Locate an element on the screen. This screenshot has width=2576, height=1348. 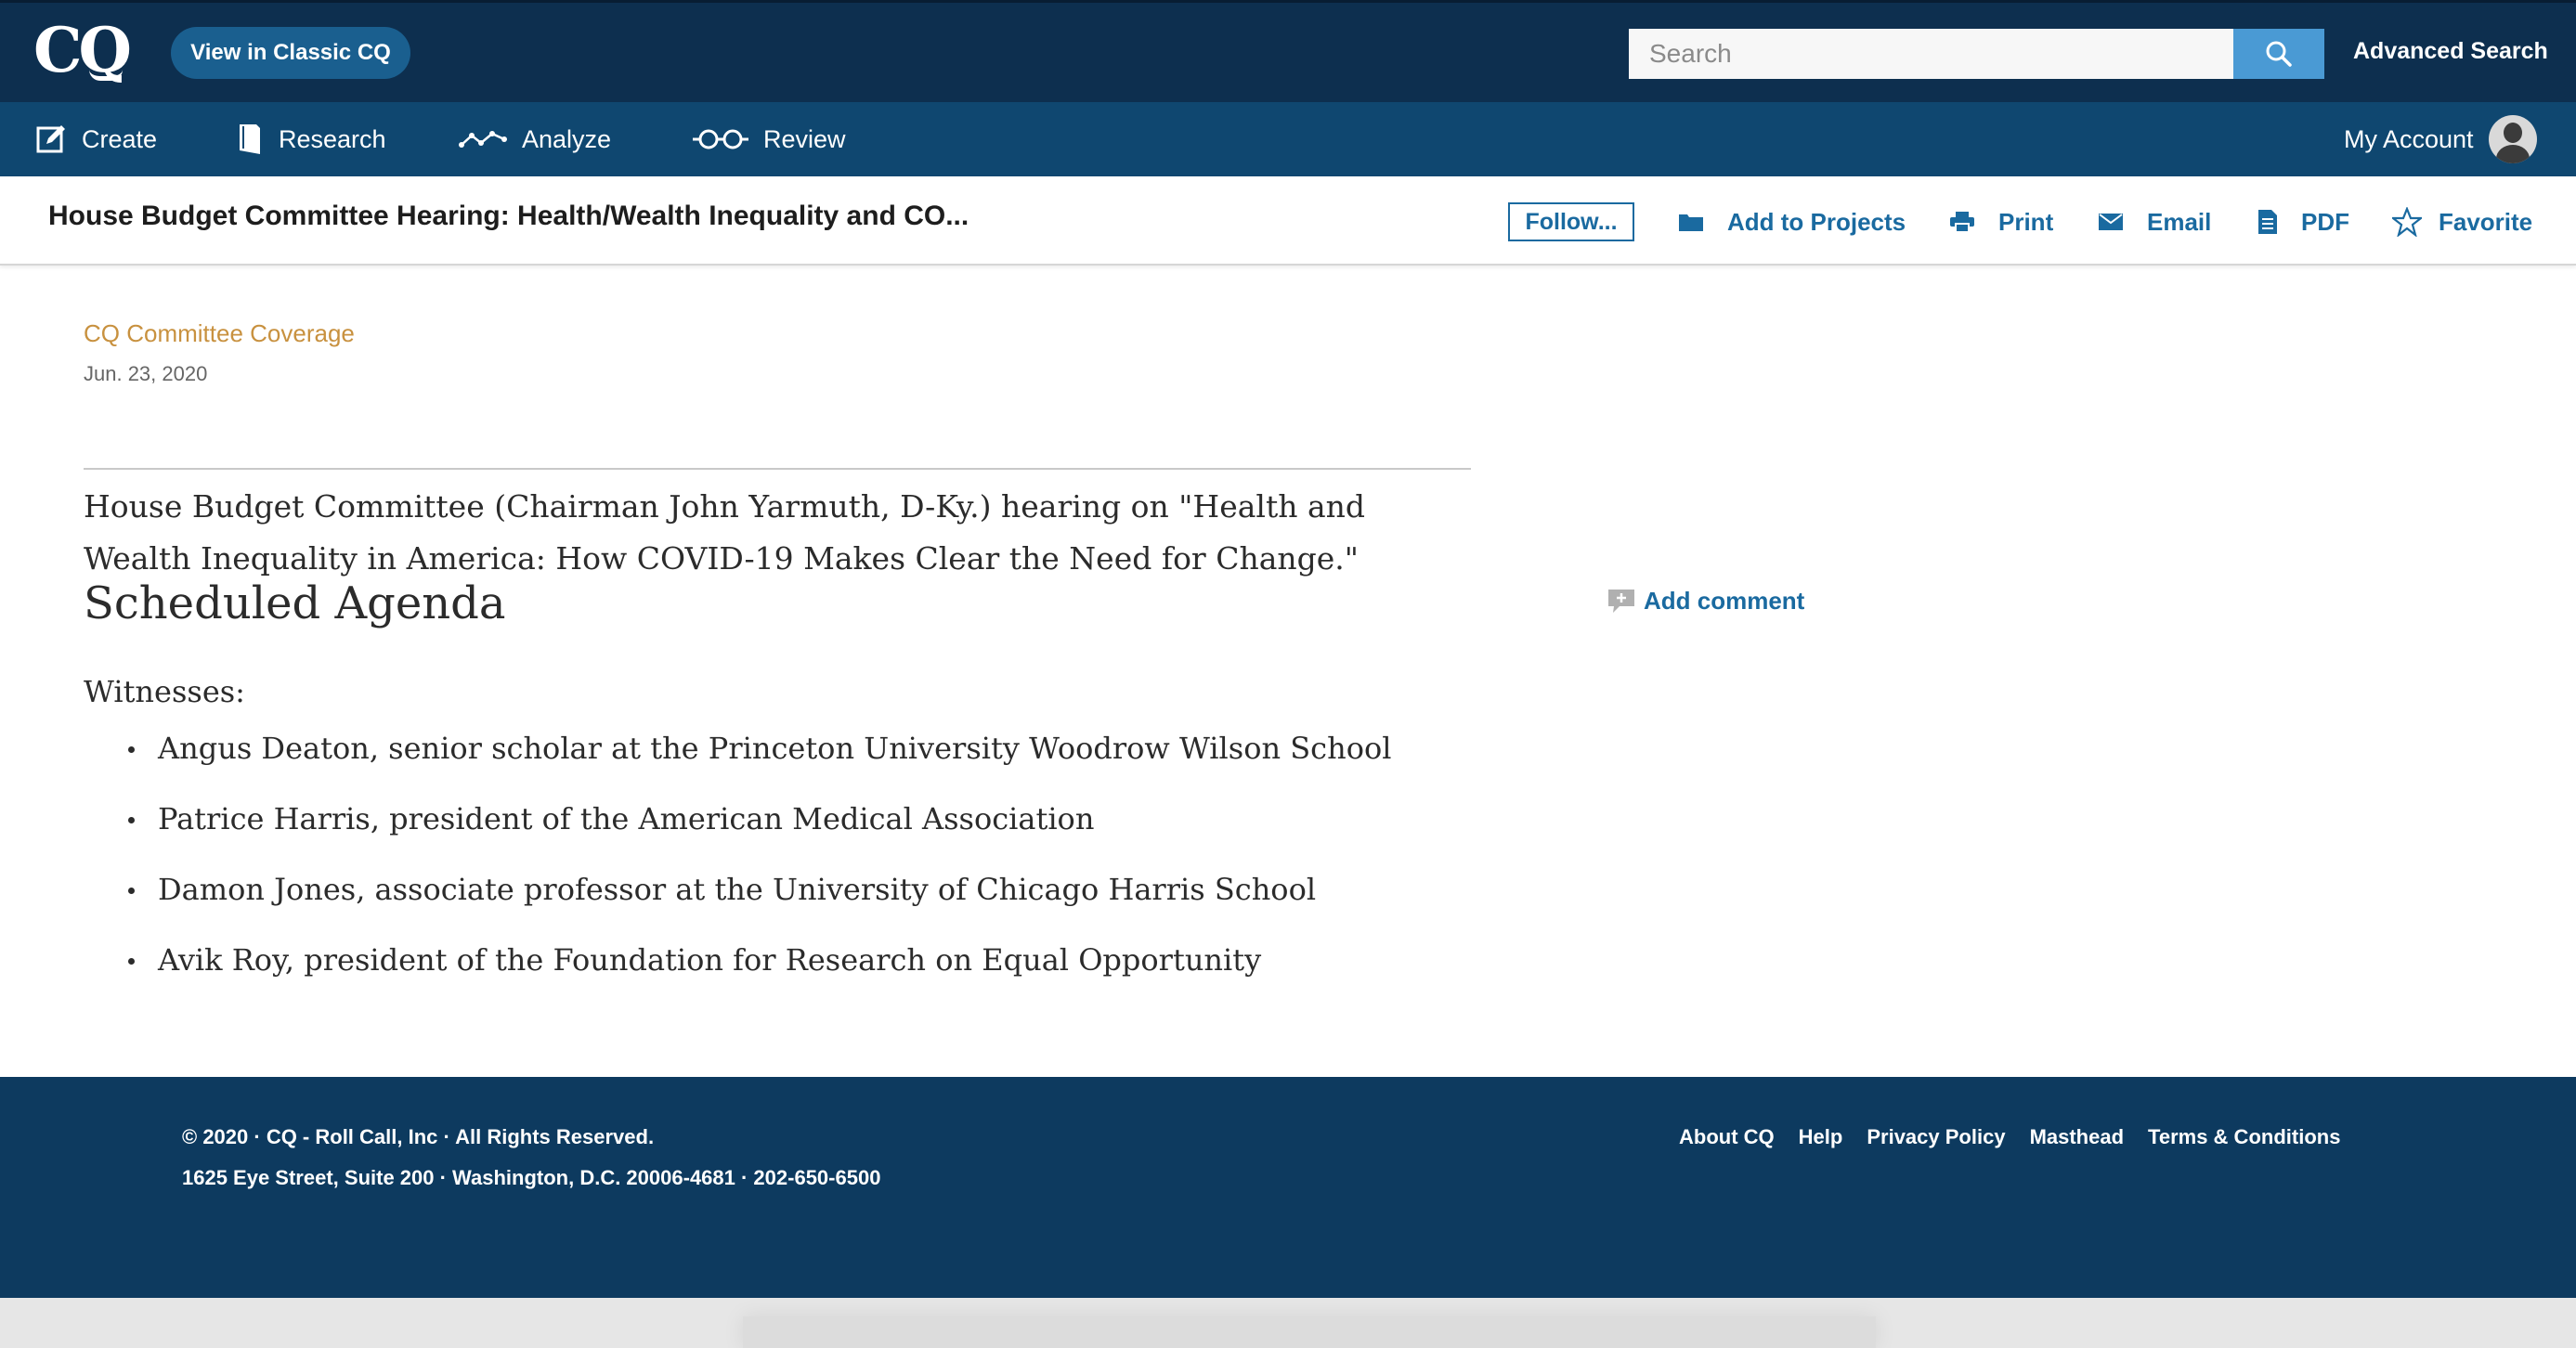
agenda-heading: Scheduled Agenda is located at coordinates (295, 603).